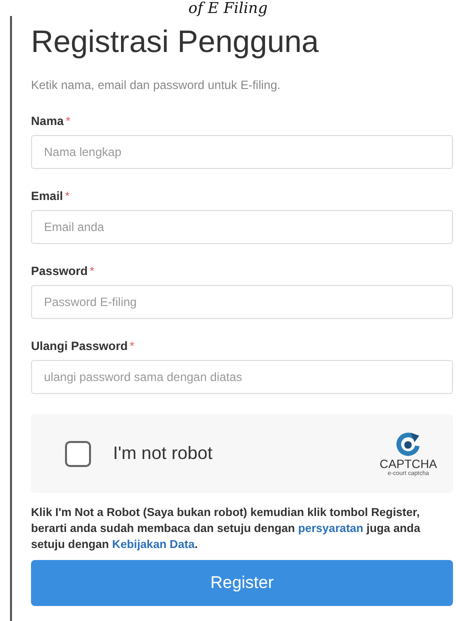  What do you see at coordinates (156, 85) in the screenshot?
I see `subtitle-text: Ketik nama, email dan password untuk E-filing.` at bounding box center [156, 85].